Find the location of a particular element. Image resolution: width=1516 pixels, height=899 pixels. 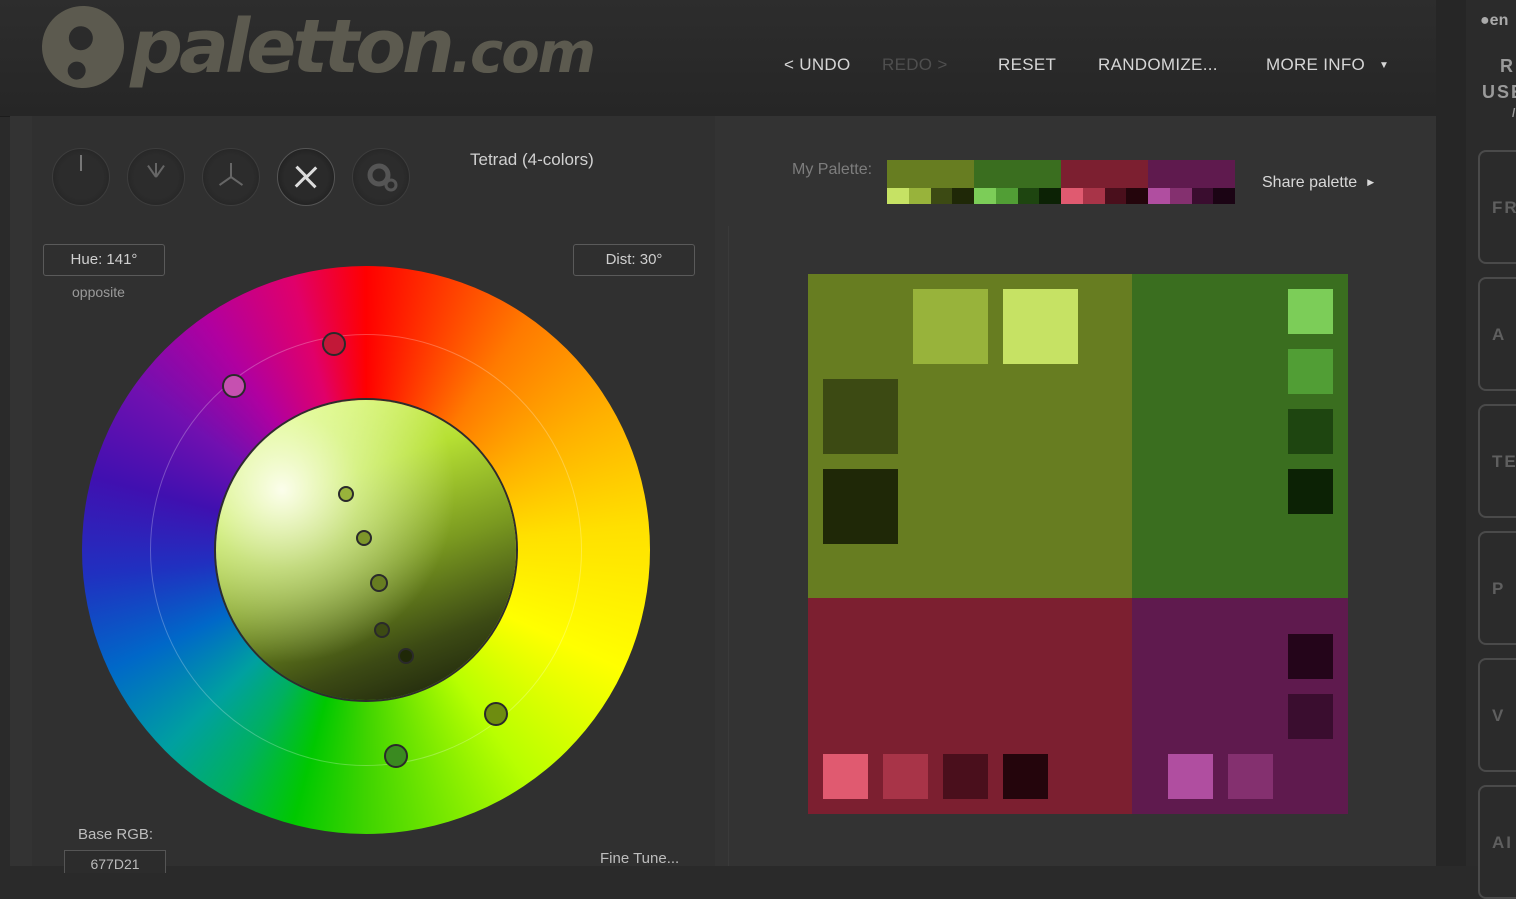

mono-scheme-button is located at coordinates (81, 177).